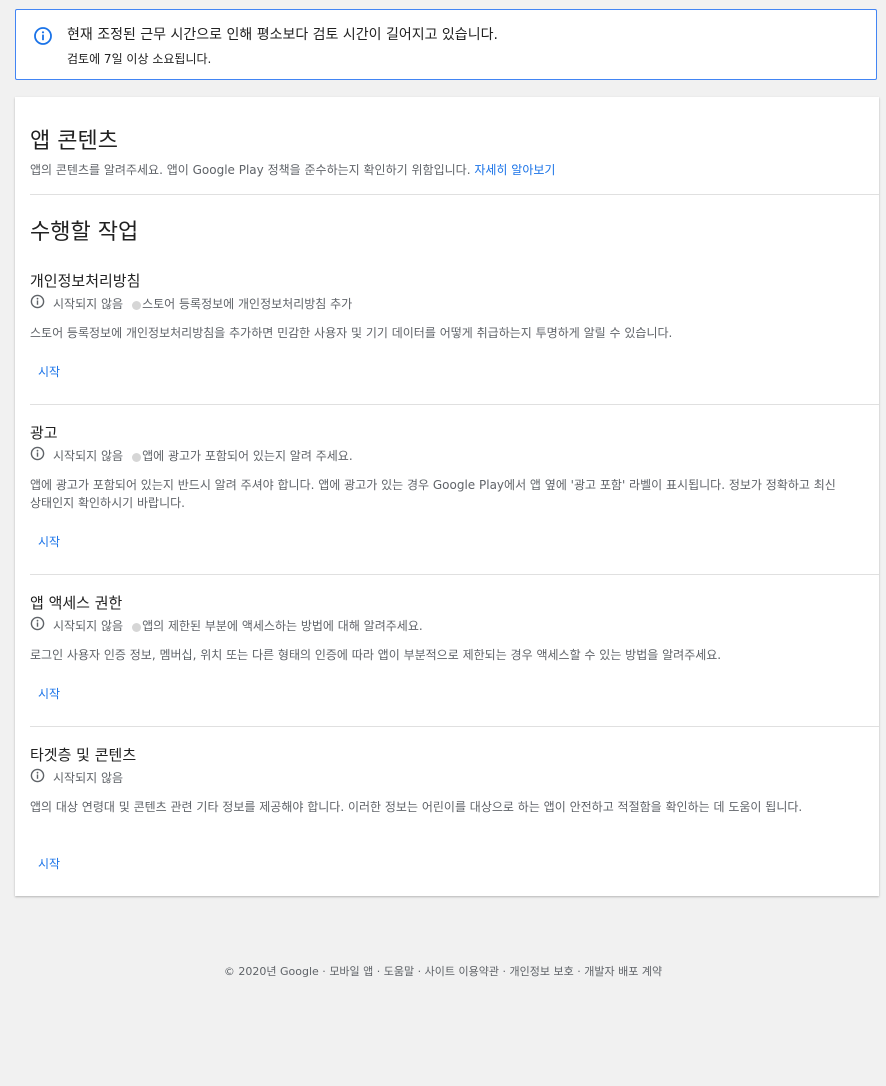 This screenshot has height=1086, width=886. What do you see at coordinates (623, 971) in the screenshot?
I see `footer-link-developer-agreement: 개발자 배포 계약` at bounding box center [623, 971].